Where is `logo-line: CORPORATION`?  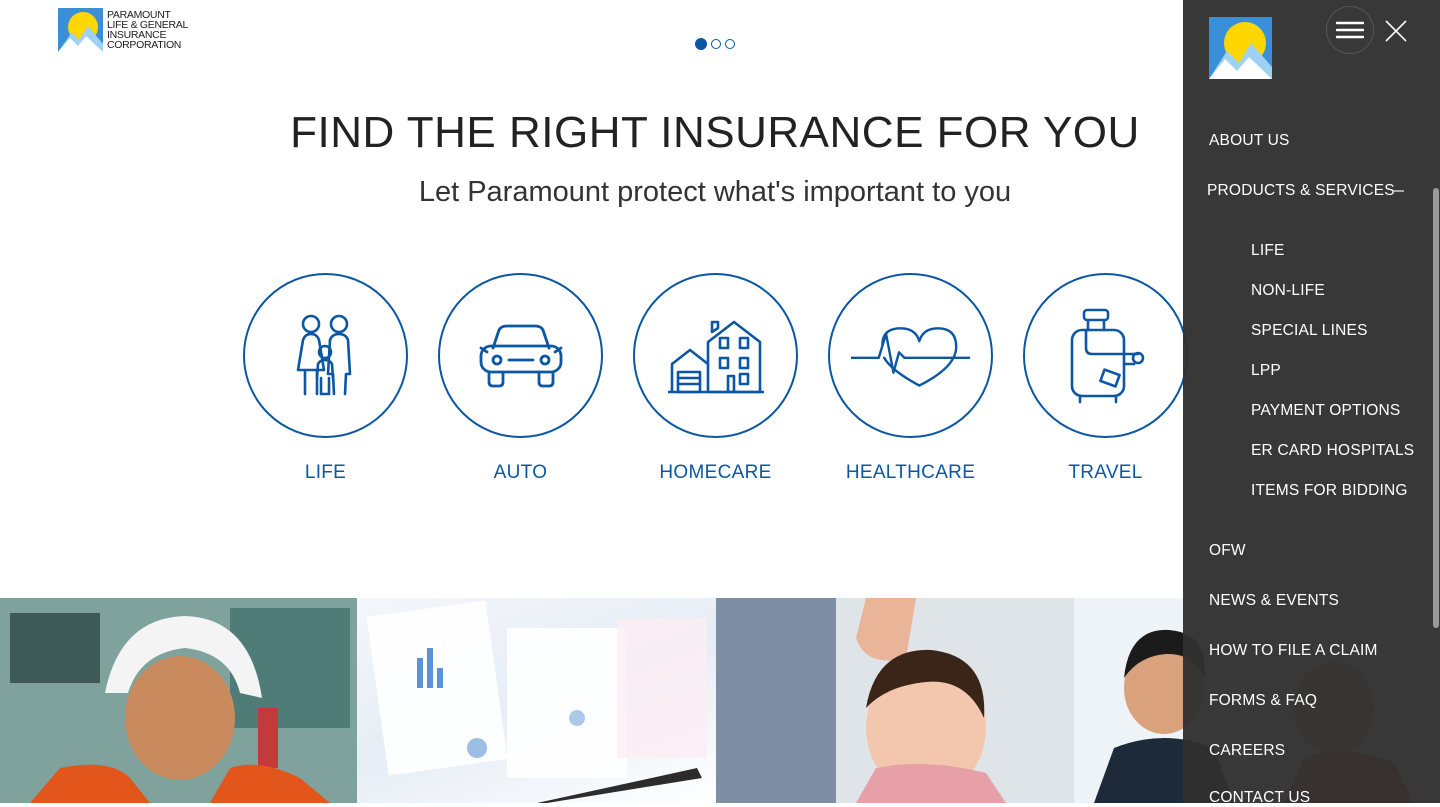 logo-line: CORPORATION is located at coordinates (144, 45).